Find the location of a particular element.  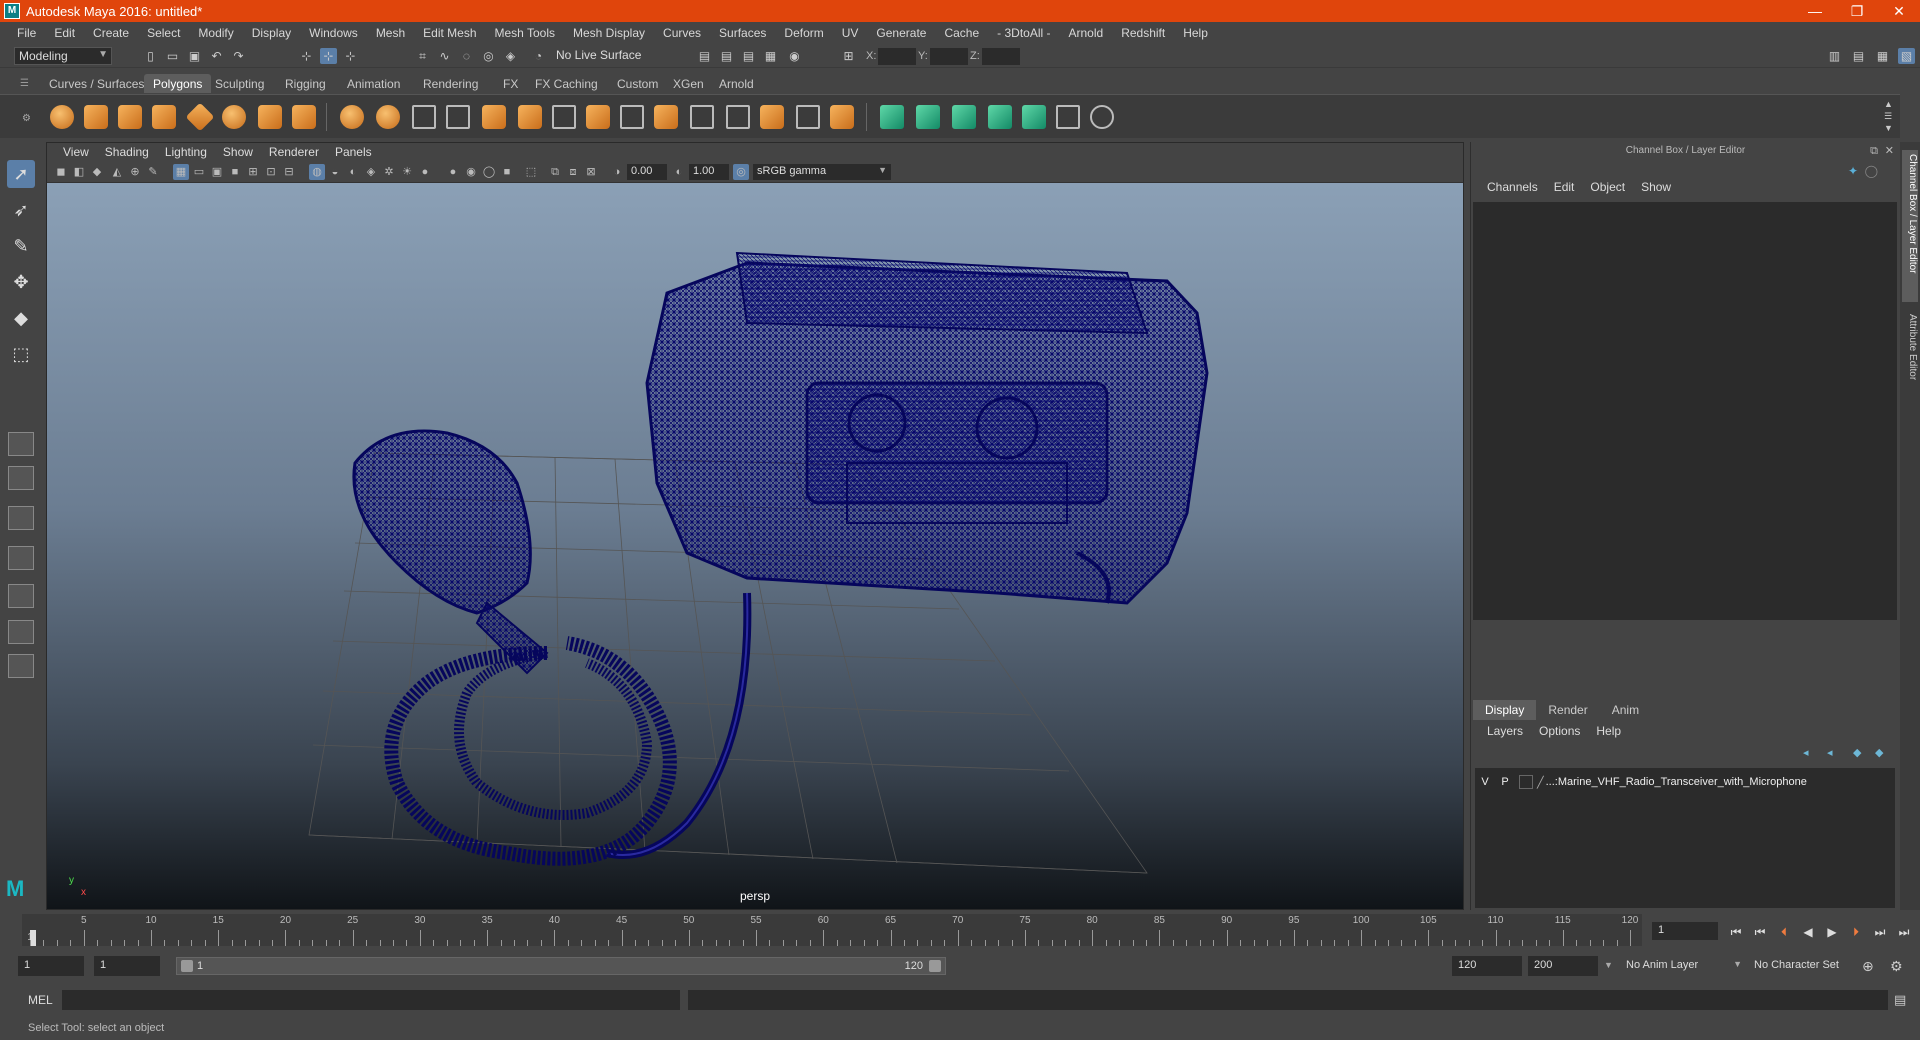

chevron-down-icon: ▼ is located at coordinates (1608, 965).